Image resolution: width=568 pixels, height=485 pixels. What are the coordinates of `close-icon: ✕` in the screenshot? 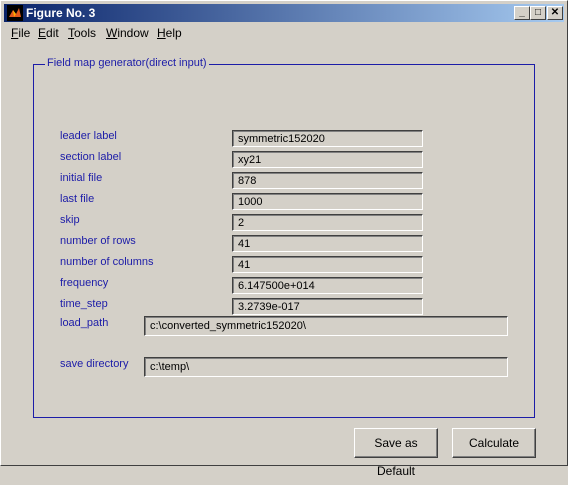 It's located at (555, 12).